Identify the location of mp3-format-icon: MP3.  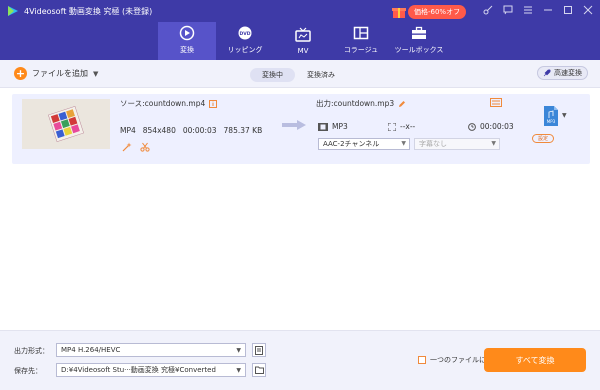
(551, 116).